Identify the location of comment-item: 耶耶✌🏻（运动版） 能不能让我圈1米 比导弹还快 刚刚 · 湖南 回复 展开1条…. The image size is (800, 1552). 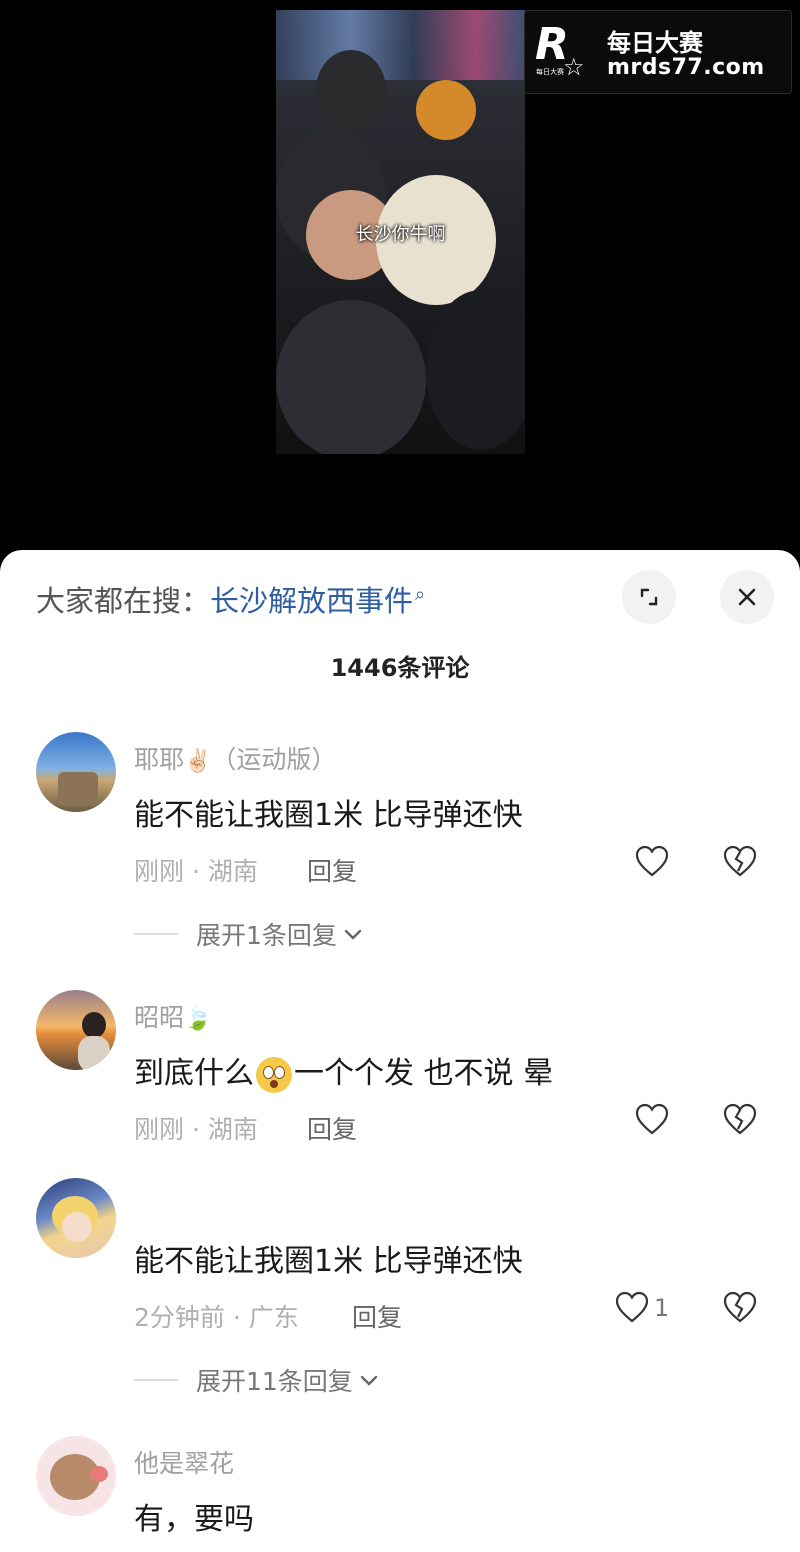
(400, 840).